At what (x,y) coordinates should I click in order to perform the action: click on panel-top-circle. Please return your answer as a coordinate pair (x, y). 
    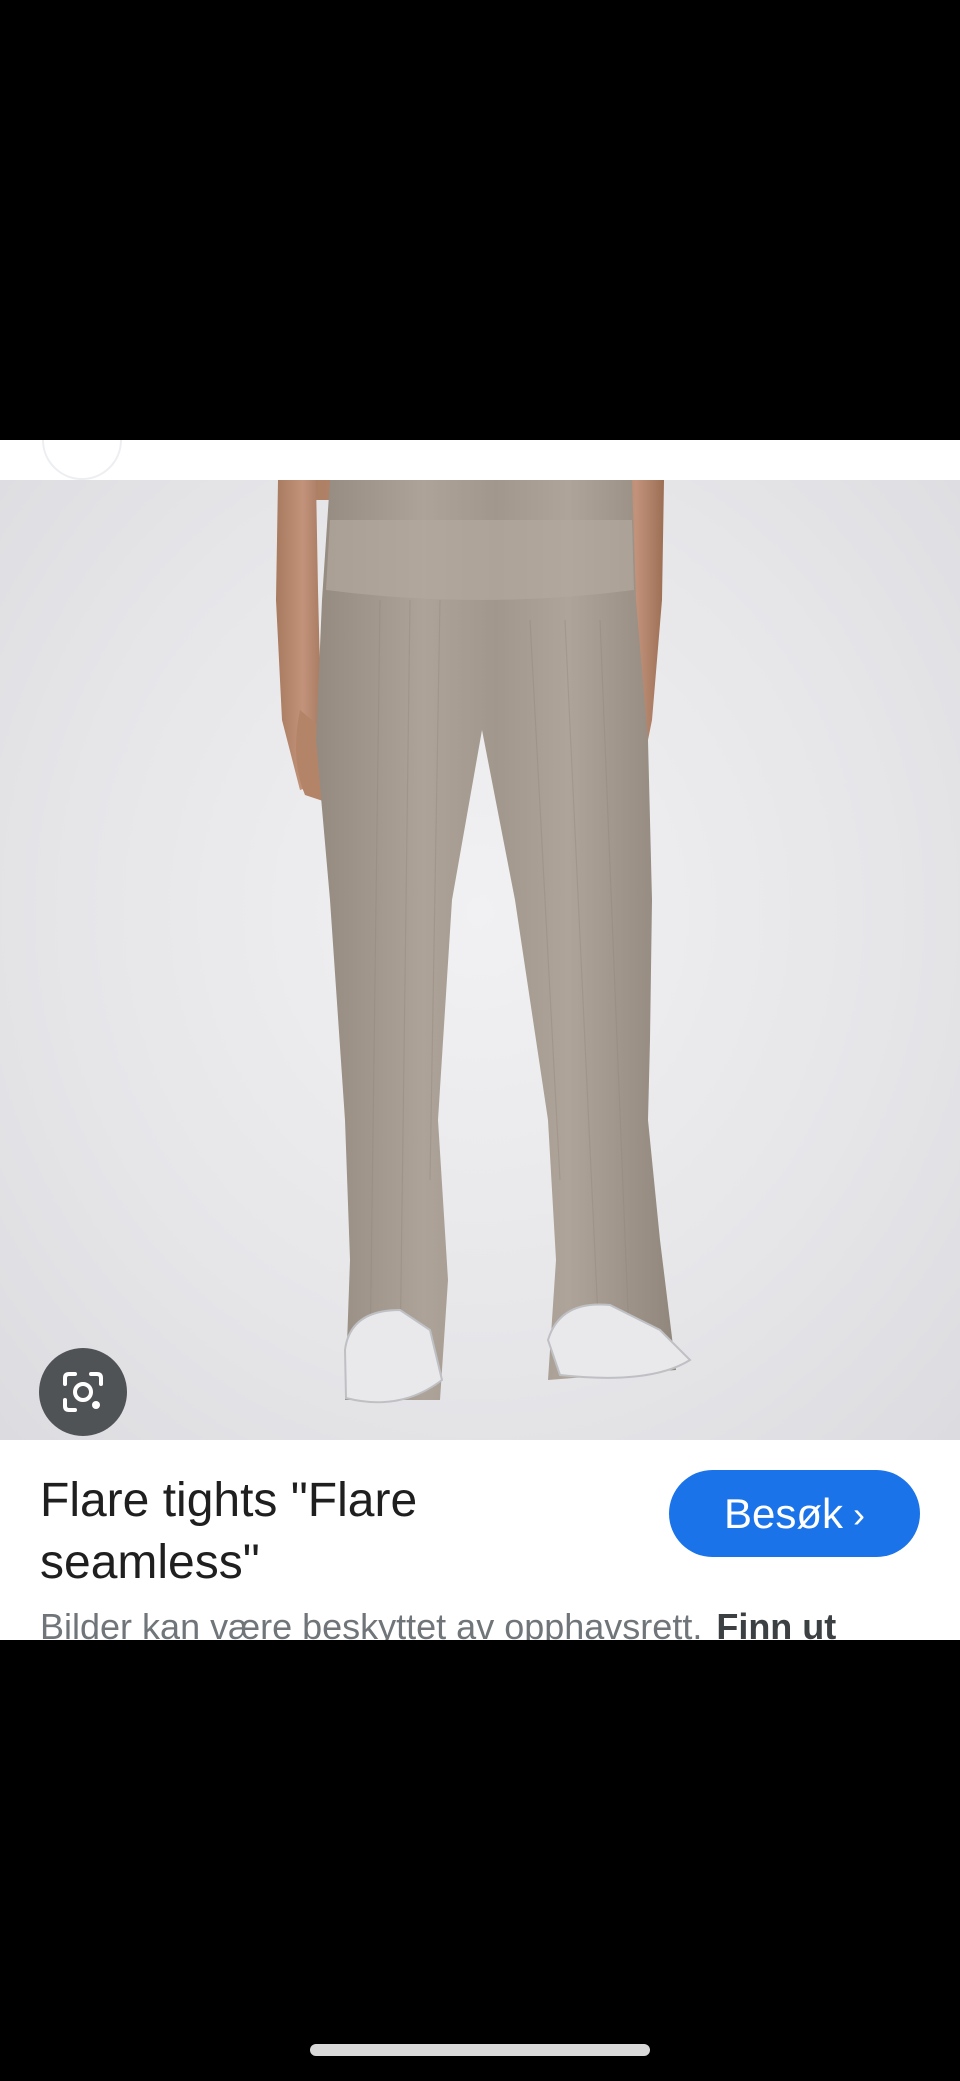
    Looking at the image, I should click on (82, 460).